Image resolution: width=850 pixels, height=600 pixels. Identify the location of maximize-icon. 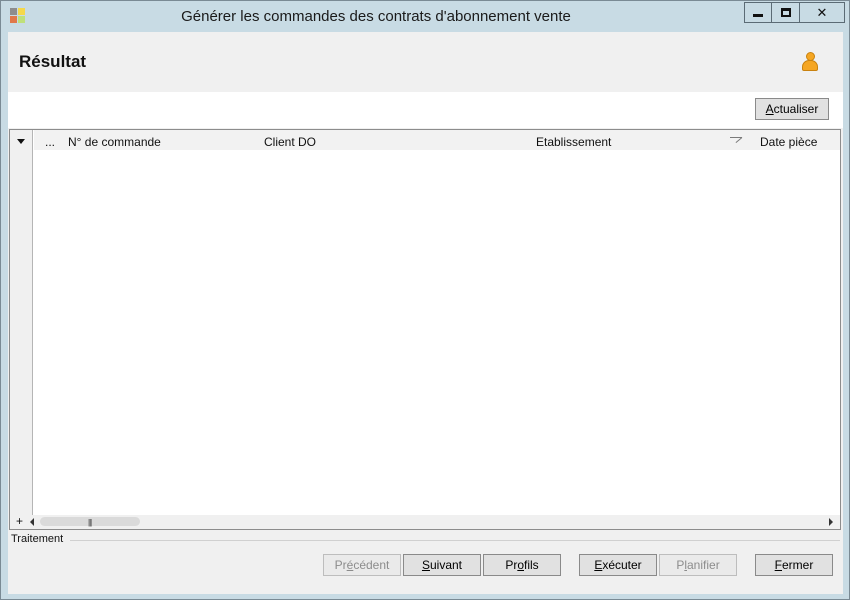
(785, 12).